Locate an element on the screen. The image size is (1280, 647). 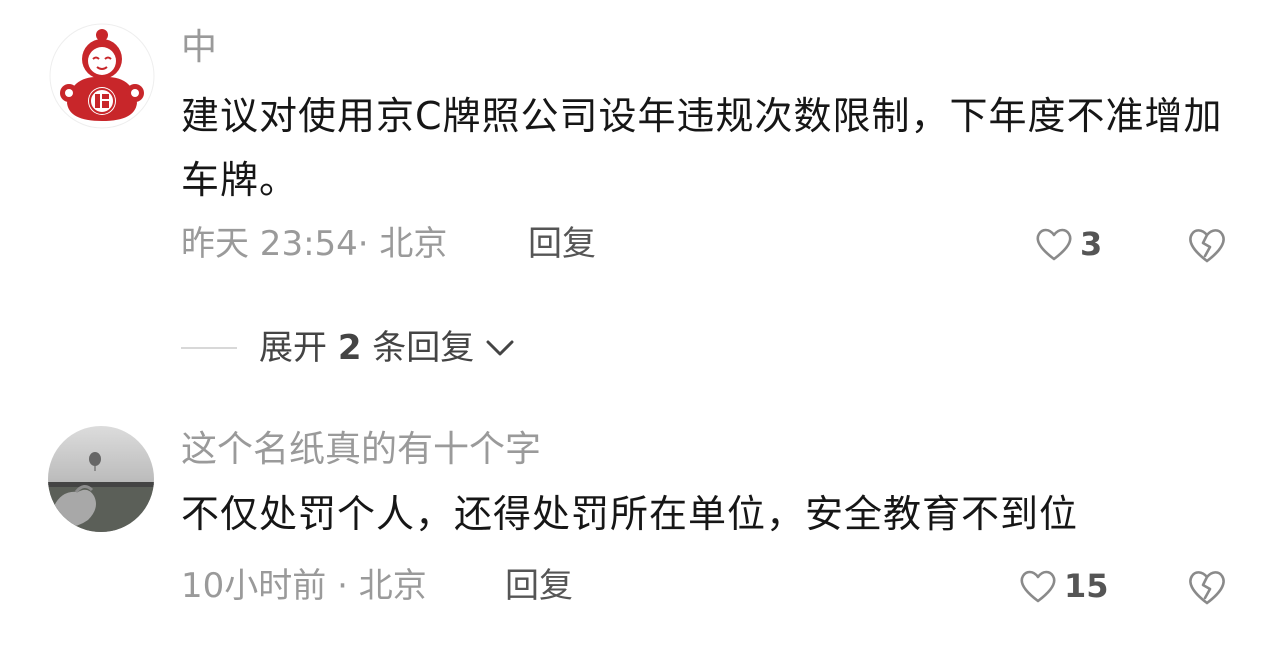
comment-meta: 昨天 23:54· 北京 is located at coordinates (314, 244).